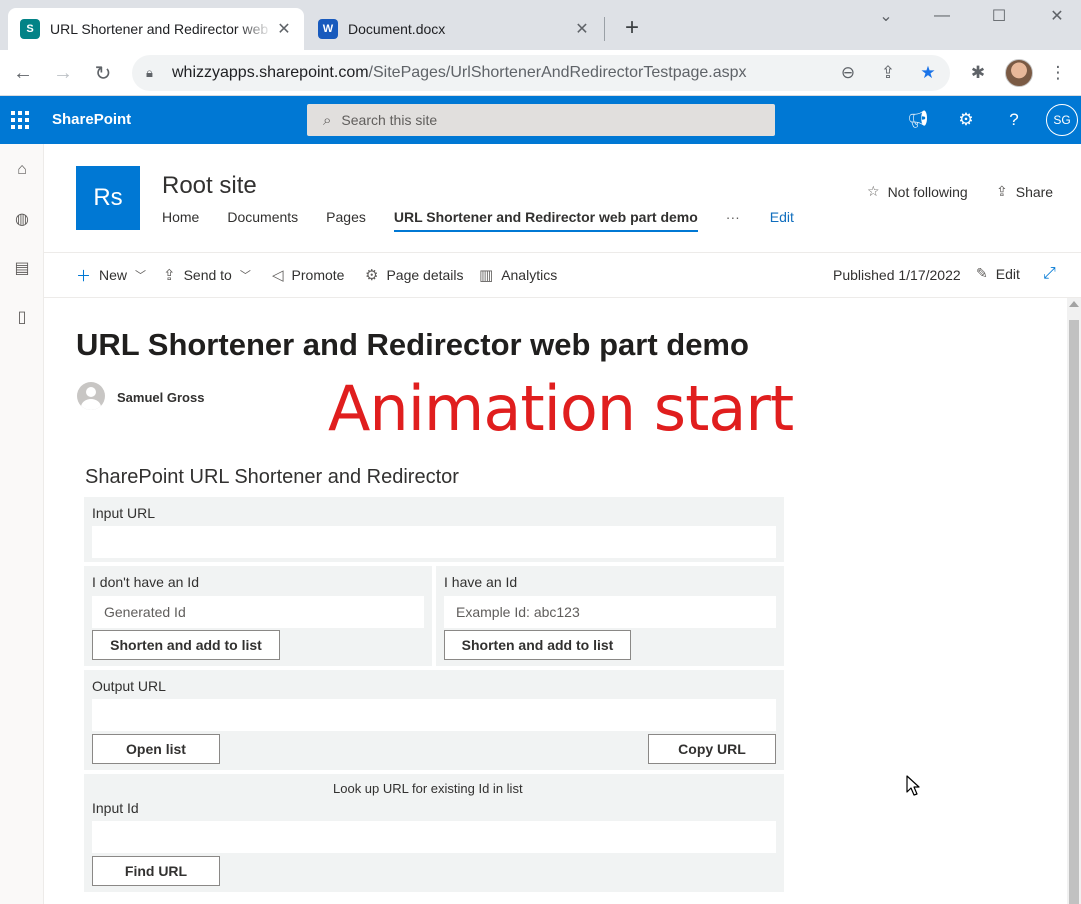 Image resolution: width=1081 pixels, height=904 pixels. I want to click on commandbar-divider, so click(562, 297).